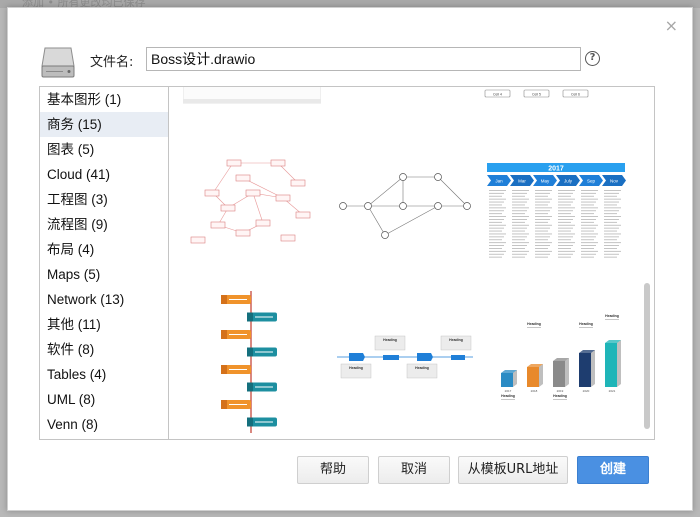 The height and width of the screenshot is (517, 700). I want to click on category-item: 基本图形 (1), so click(104, 99).